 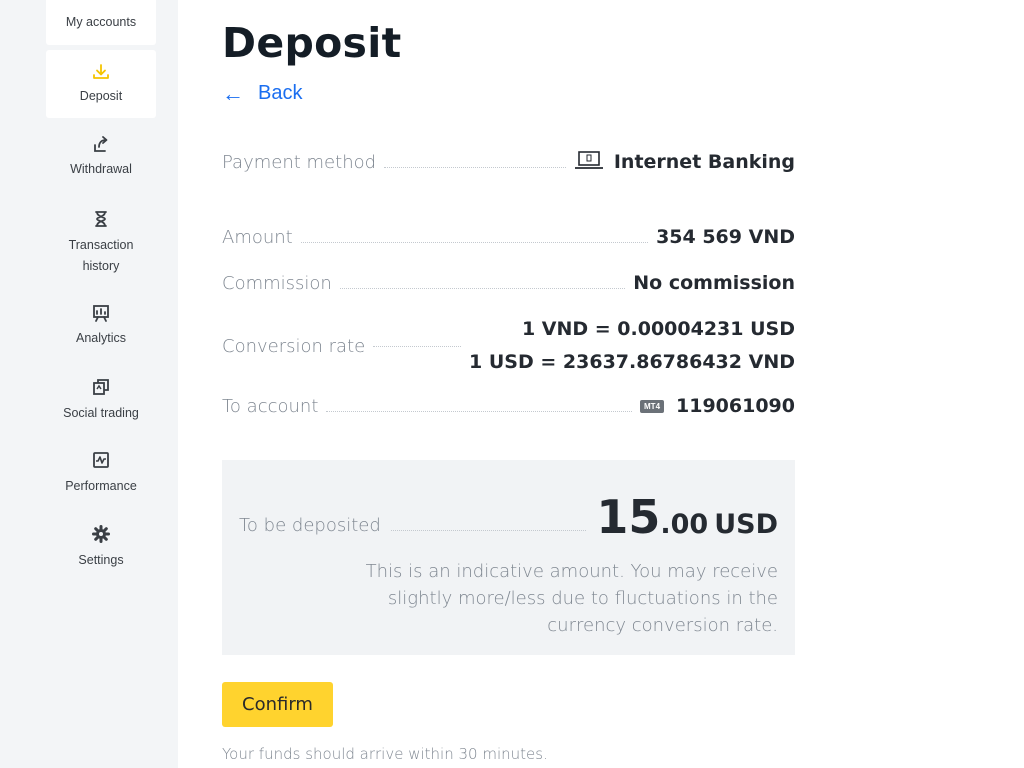 What do you see at coordinates (735, 406) in the screenshot?
I see `to-account-number: 119061090` at bounding box center [735, 406].